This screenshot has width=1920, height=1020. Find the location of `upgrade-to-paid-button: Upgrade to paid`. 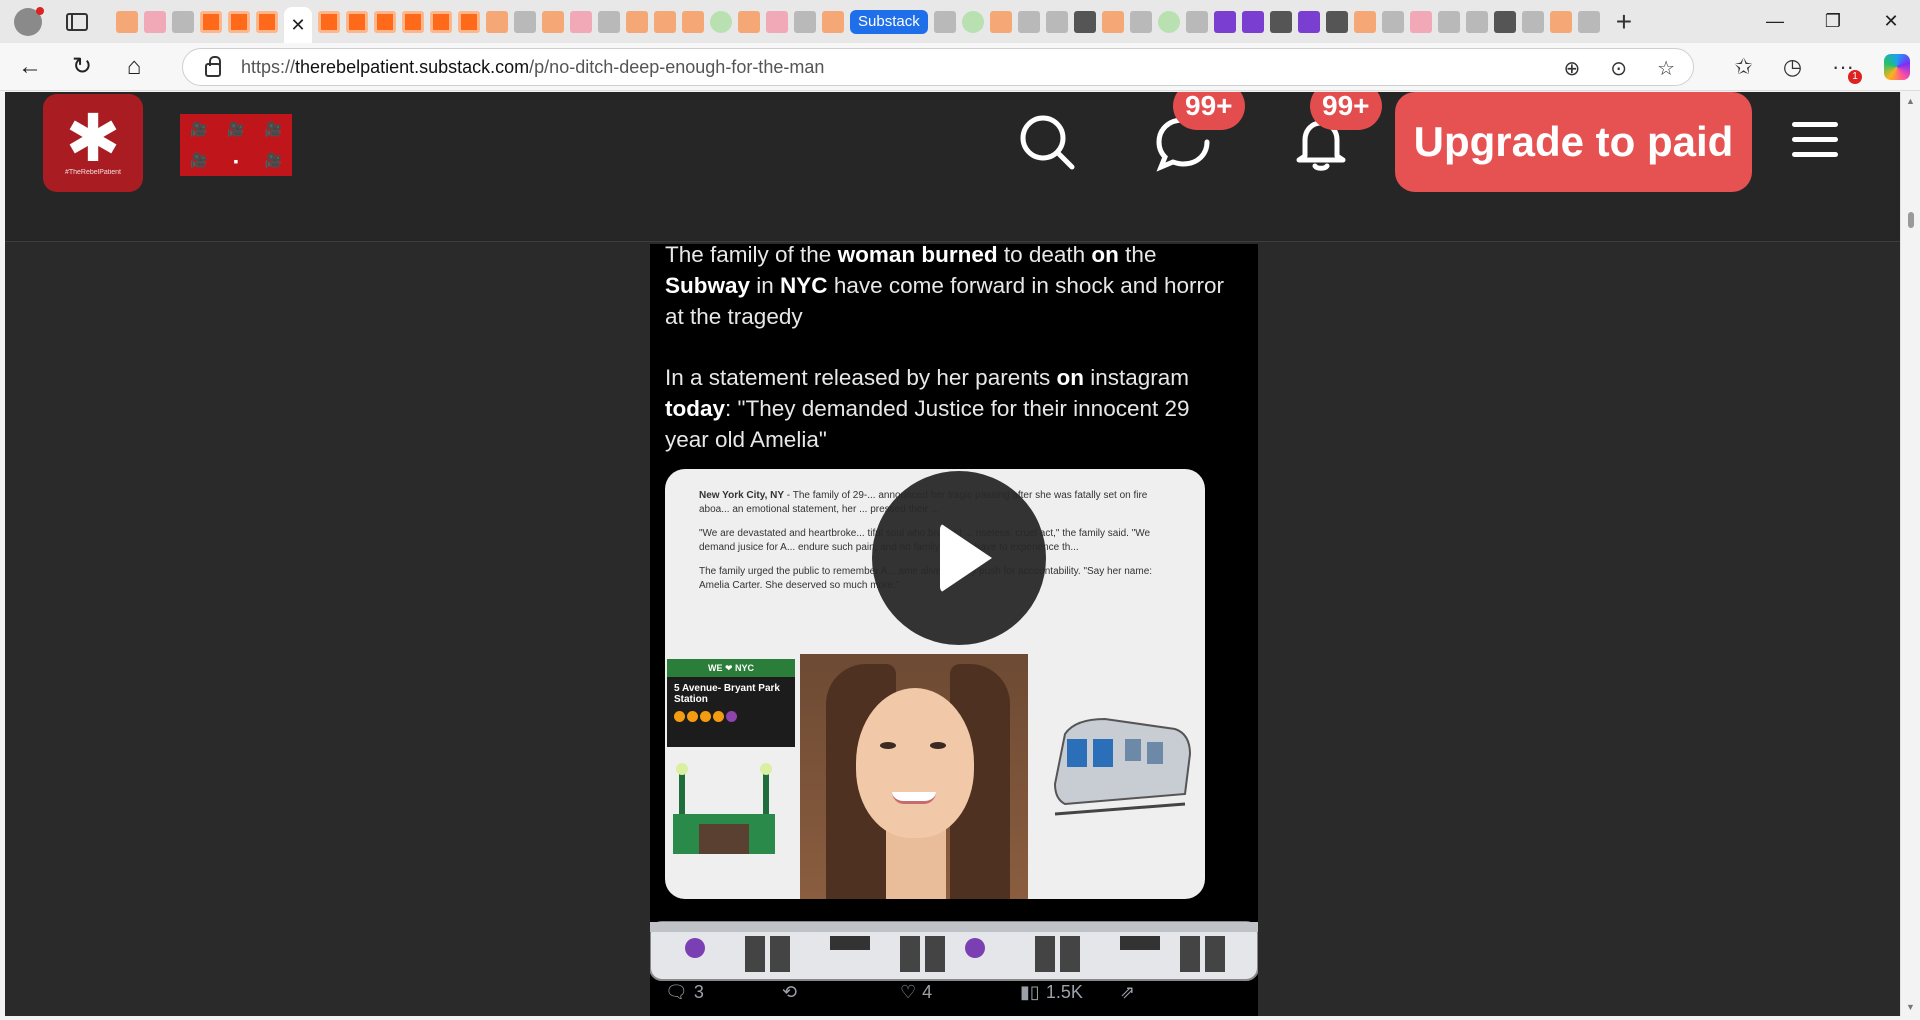

upgrade-to-paid-button: Upgrade to paid is located at coordinates (1573, 142).